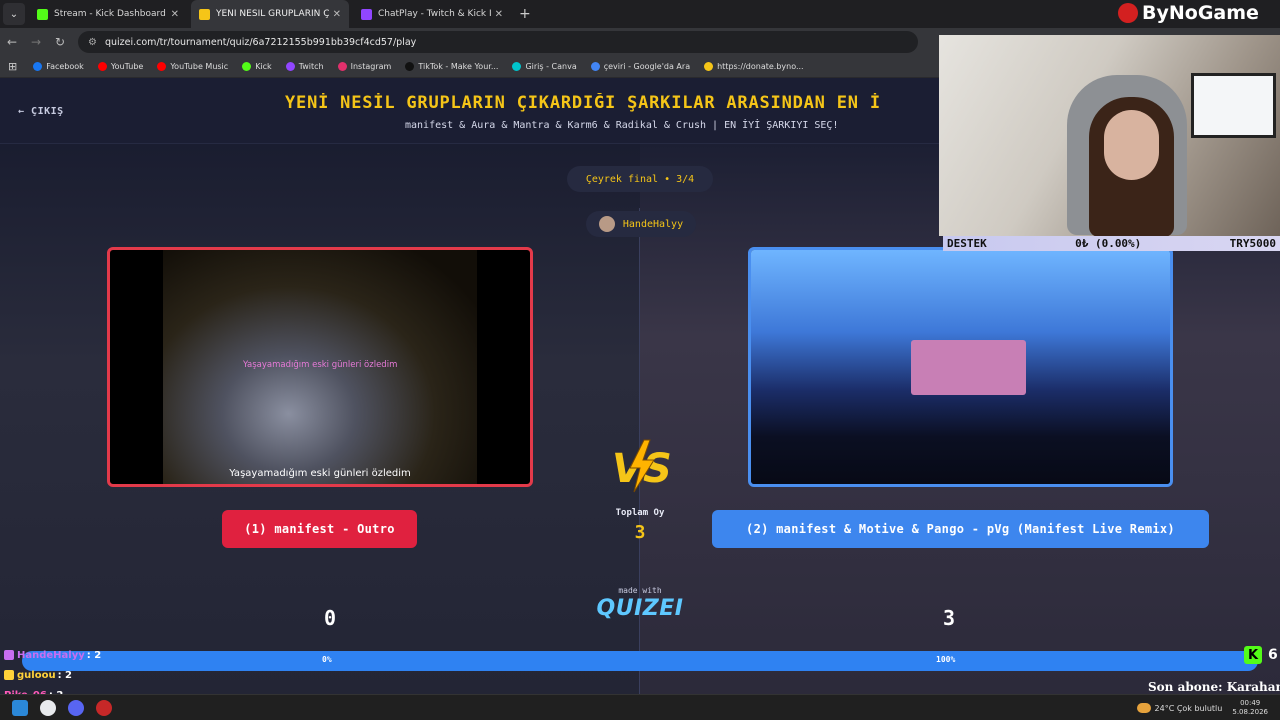 This screenshot has height=720, width=1280. What do you see at coordinates (595, 66) in the screenshot?
I see `google-icon` at bounding box center [595, 66].